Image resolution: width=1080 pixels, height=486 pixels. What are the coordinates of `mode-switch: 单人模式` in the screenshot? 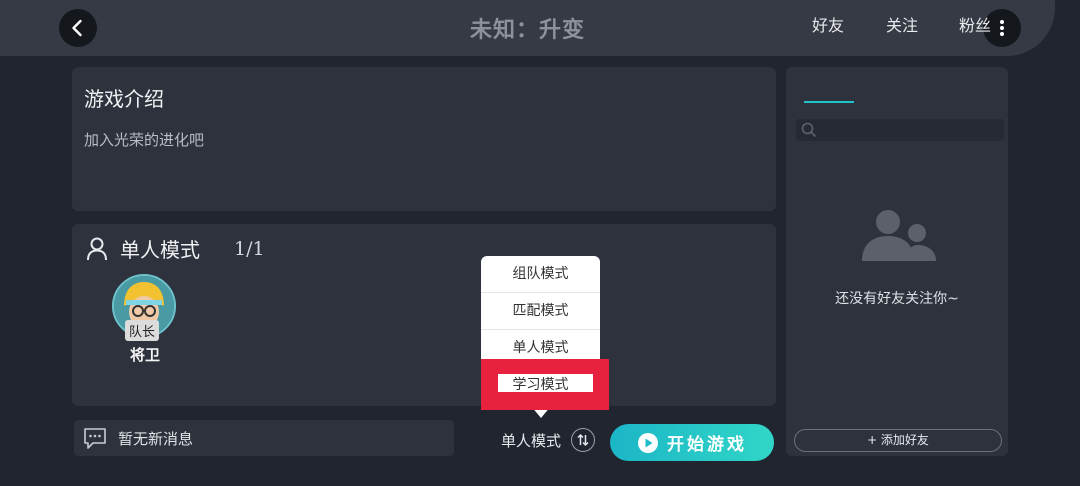 It's located at (548, 440).